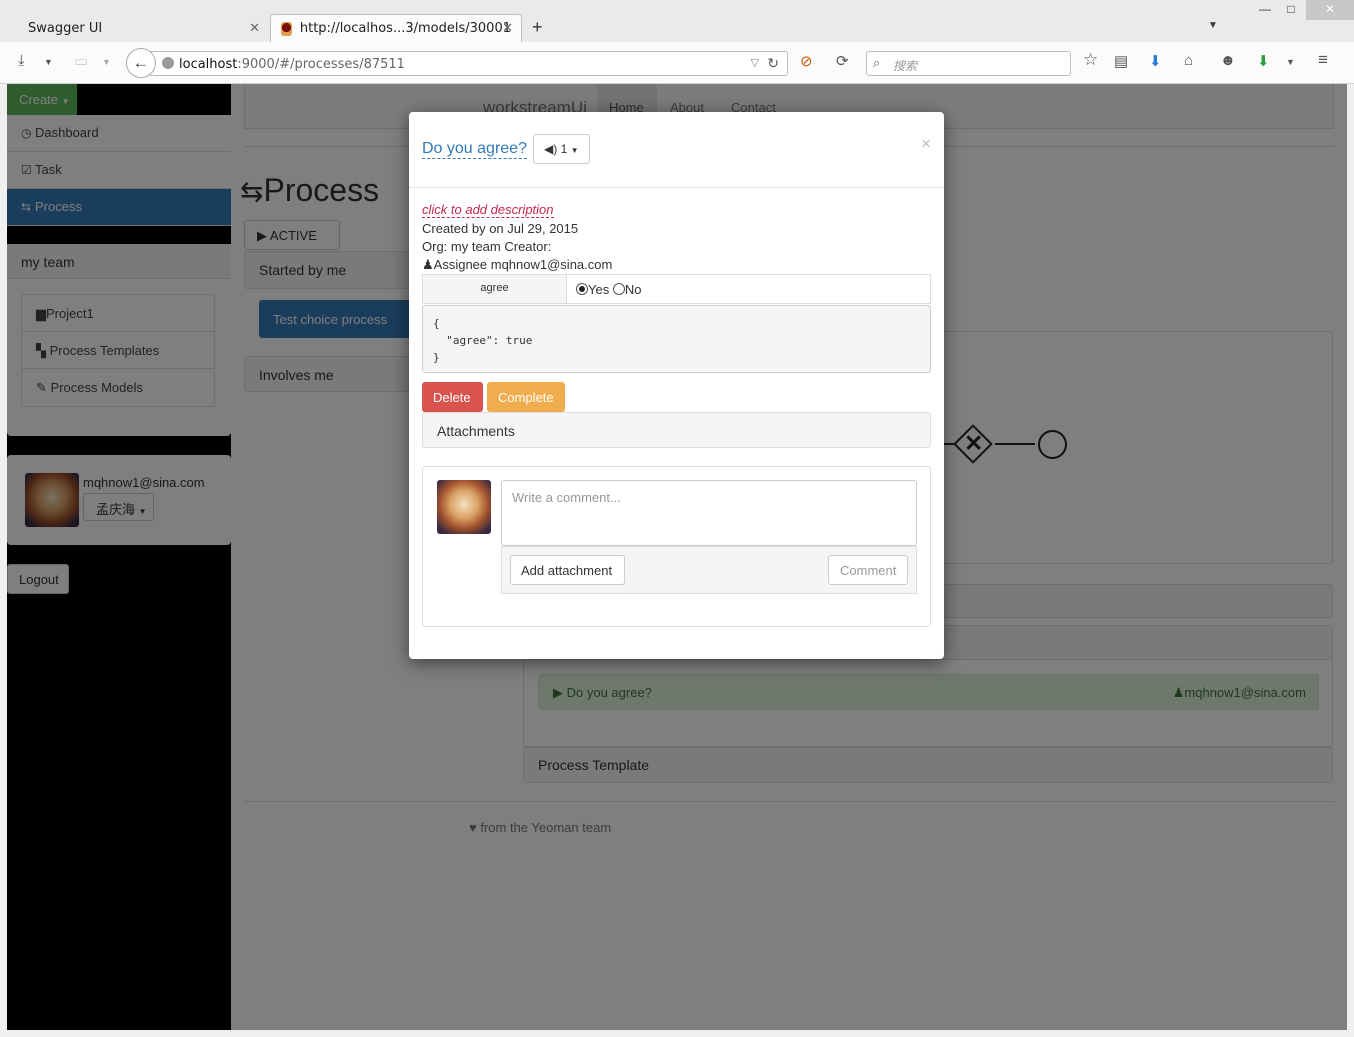  I want to click on created-info: Created by on Jul 29, 2015, so click(500, 228).